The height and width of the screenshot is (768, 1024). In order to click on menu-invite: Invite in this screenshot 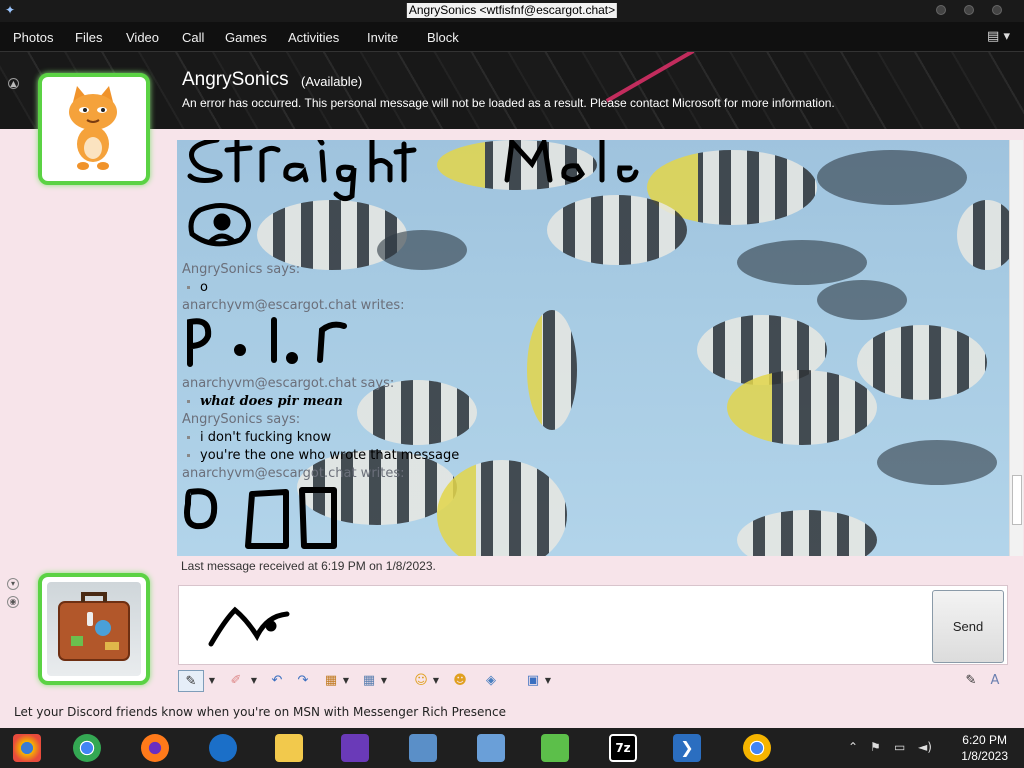, I will do `click(382, 37)`.